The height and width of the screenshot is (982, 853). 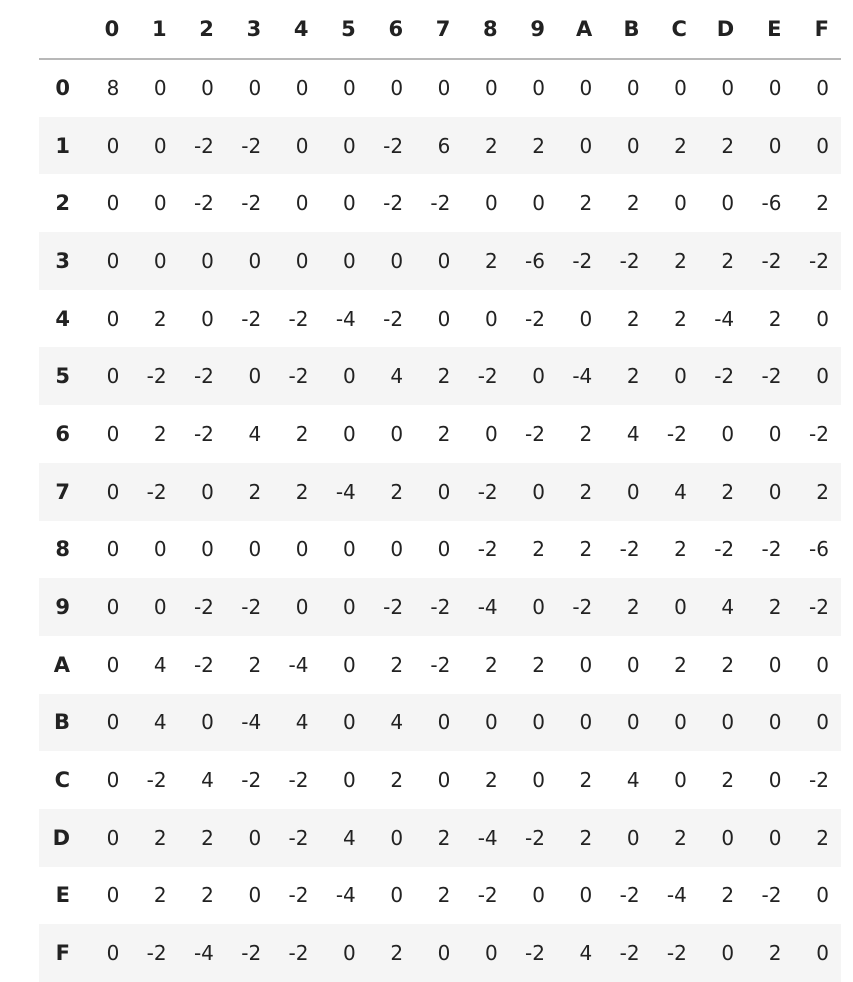 I want to click on table-row: 5 0 -2 -2 0 -2 0 4 2 -2 0 -4 2 0 -2 -2 0, so click(x=440, y=376).